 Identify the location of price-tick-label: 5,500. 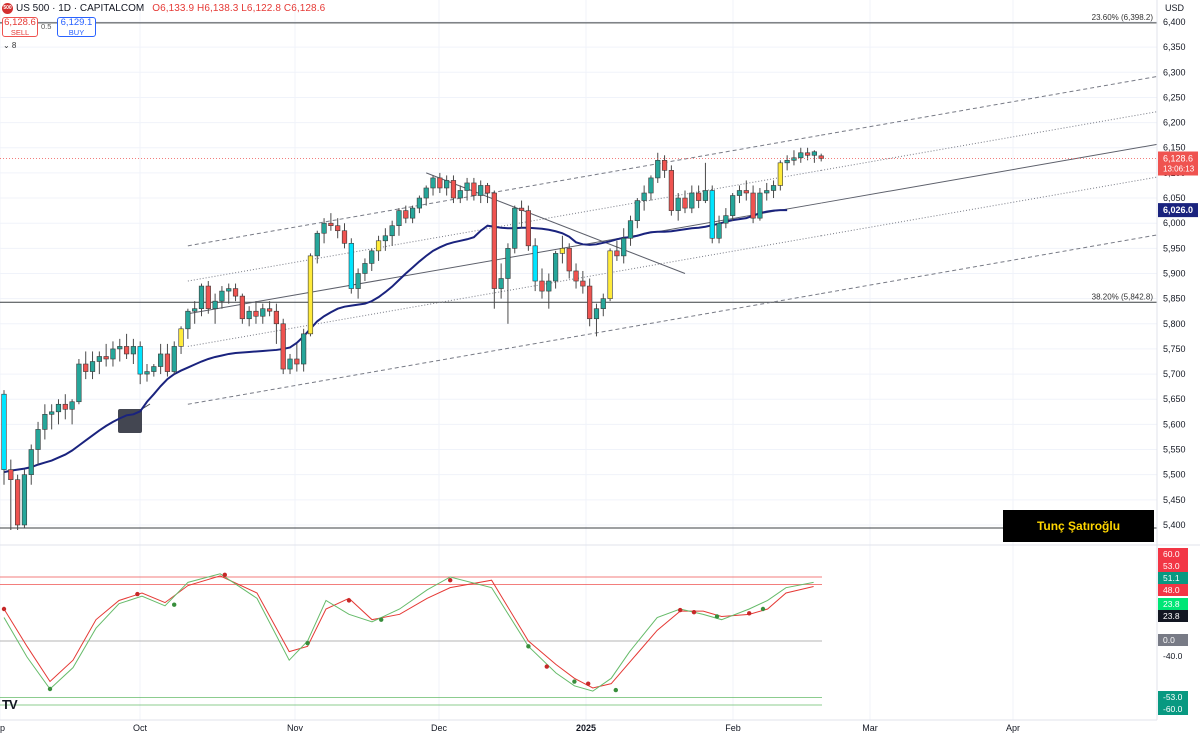
(1174, 475).